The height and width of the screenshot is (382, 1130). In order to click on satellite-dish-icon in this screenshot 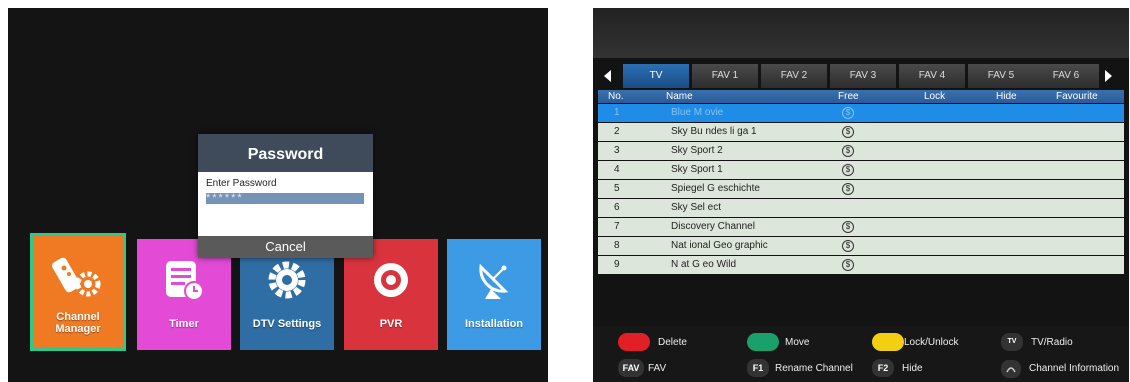, I will do `click(494, 281)`.